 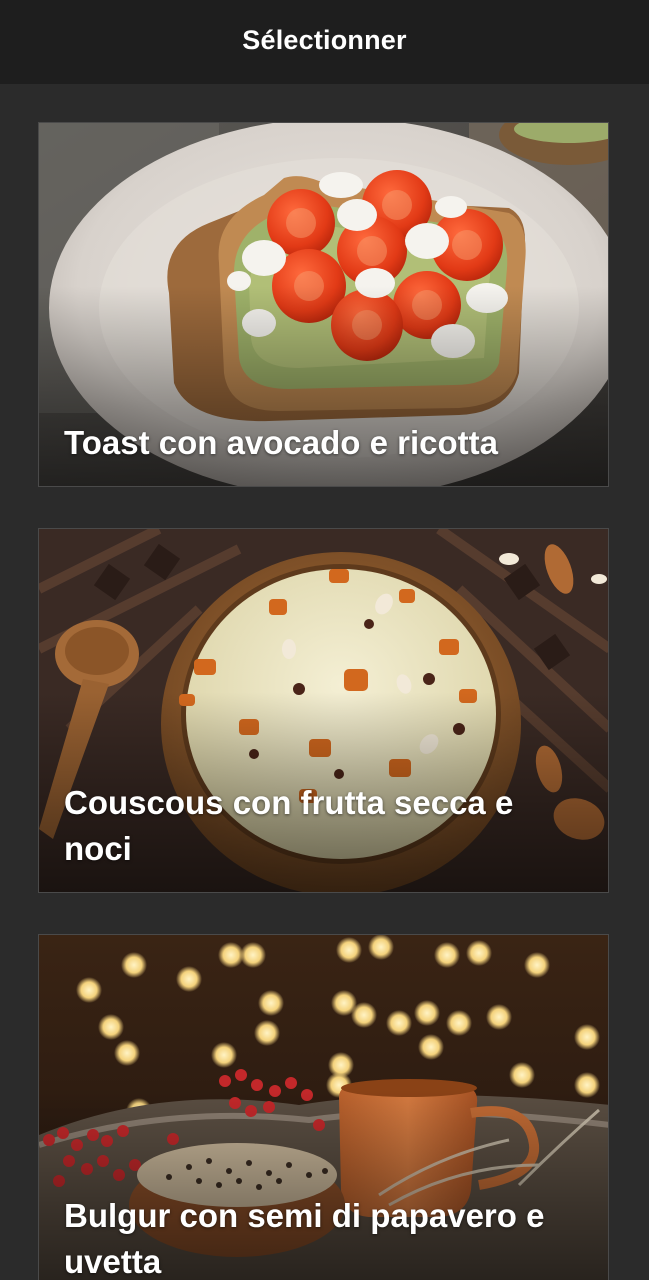 I want to click on top-bar: Sélectionner, so click(x=324, y=42).